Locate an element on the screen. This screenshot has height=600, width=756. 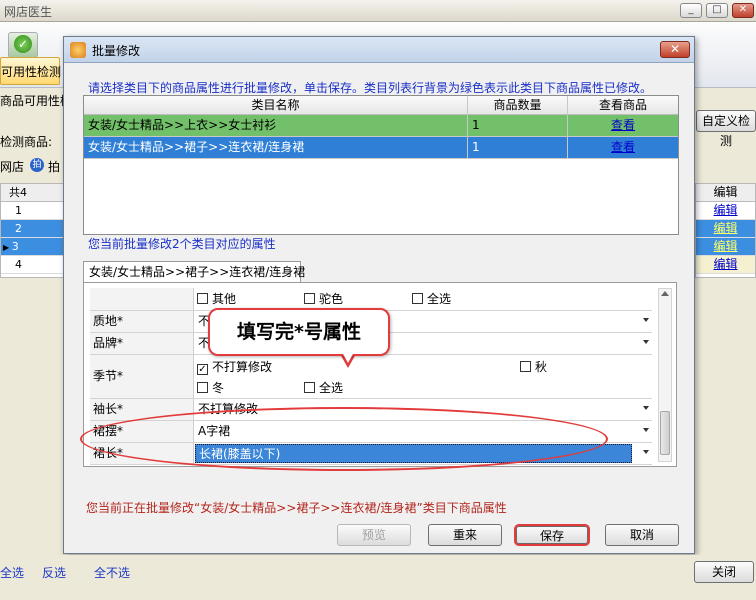
cancel-button: 取消 is located at coordinates (642, 535).